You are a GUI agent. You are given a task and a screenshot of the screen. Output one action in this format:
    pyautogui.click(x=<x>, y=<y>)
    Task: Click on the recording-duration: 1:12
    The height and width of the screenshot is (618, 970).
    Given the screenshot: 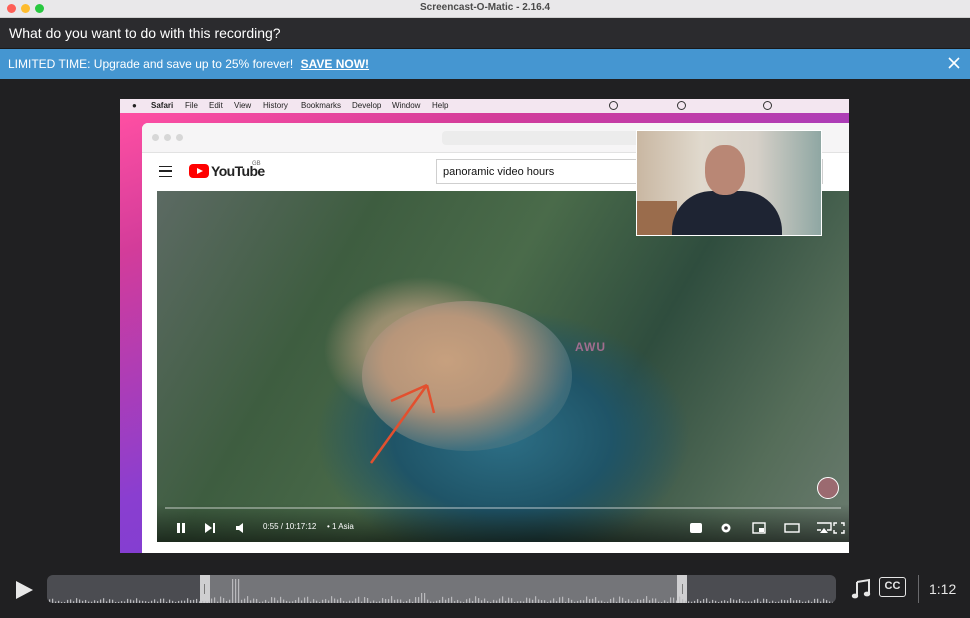 What is the action you would take?
    pyautogui.click(x=943, y=589)
    